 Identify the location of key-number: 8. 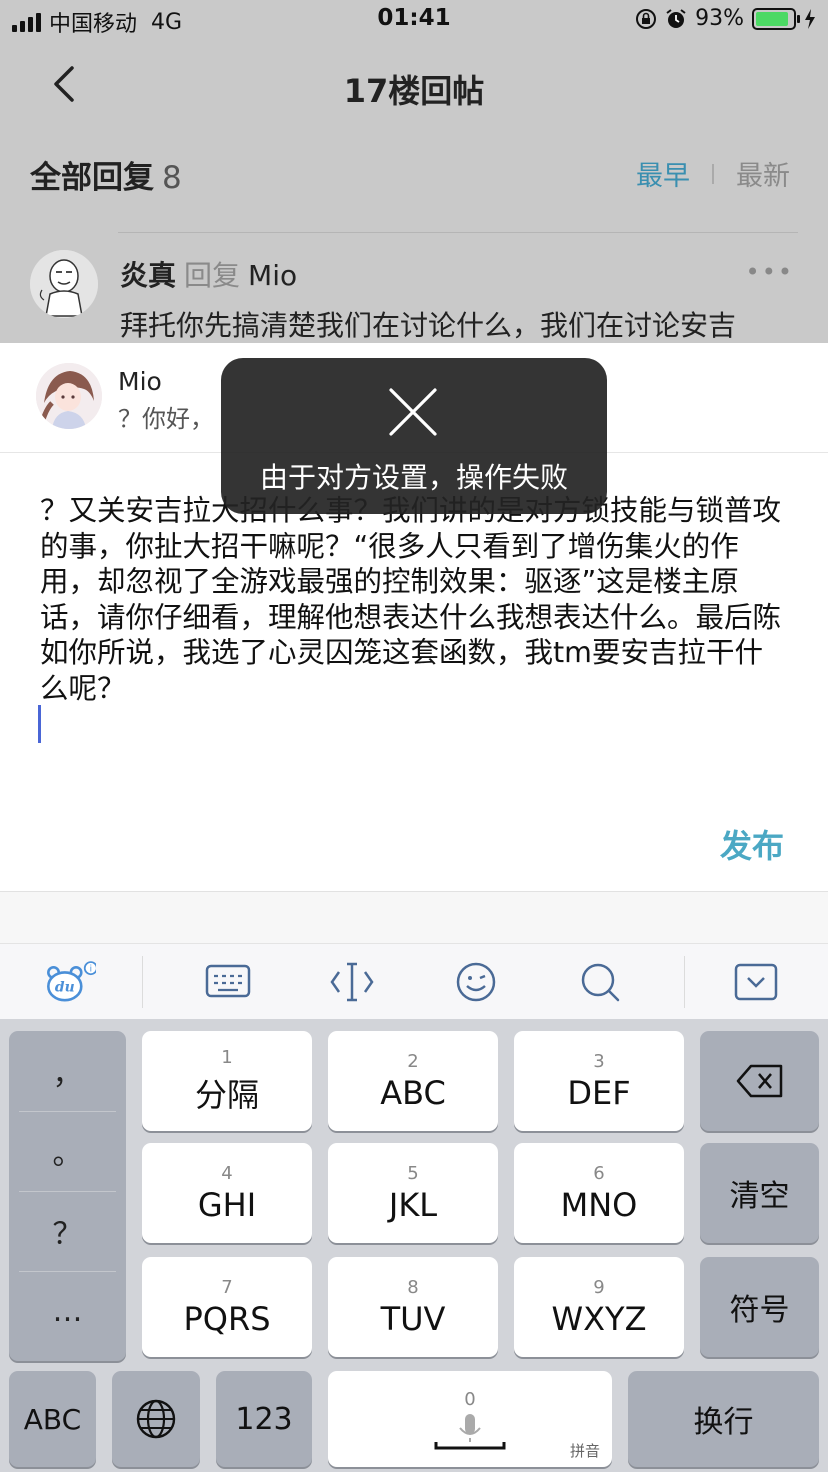
(413, 1287).